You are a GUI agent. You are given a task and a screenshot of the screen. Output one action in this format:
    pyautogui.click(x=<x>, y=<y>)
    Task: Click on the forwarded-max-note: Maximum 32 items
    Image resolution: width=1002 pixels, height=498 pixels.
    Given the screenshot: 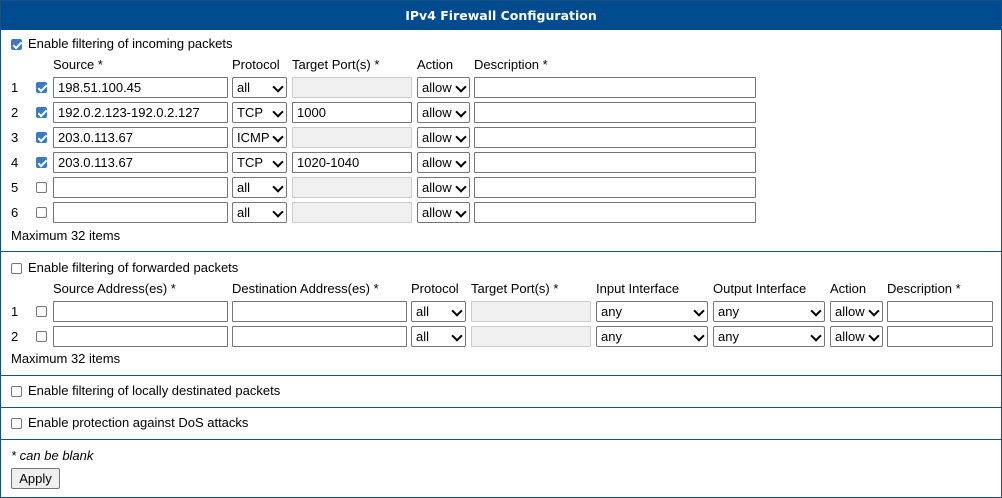 What is the action you would take?
    pyautogui.click(x=66, y=358)
    